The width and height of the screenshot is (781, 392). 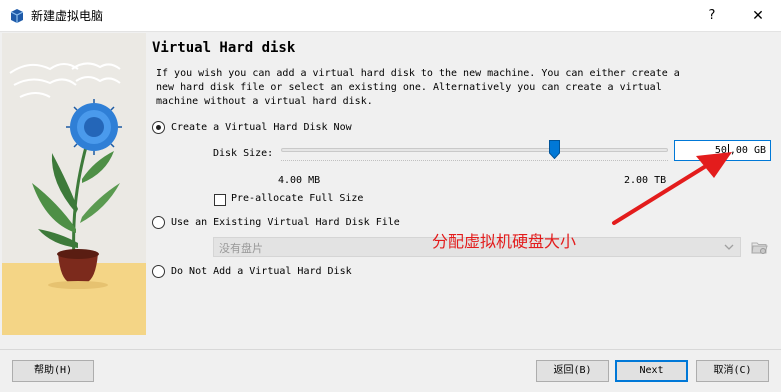 What do you see at coordinates (53, 371) in the screenshot?
I see `help-button: 帮助(H)` at bounding box center [53, 371].